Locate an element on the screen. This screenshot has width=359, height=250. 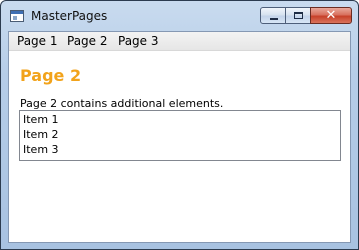
list-item: Item 3 is located at coordinates (41, 150).